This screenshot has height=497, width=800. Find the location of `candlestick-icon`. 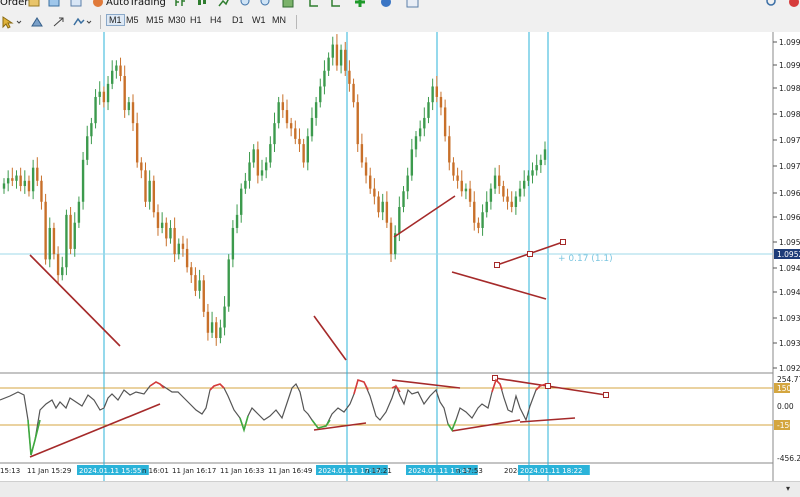

candlestick-icon is located at coordinates (202, 4).